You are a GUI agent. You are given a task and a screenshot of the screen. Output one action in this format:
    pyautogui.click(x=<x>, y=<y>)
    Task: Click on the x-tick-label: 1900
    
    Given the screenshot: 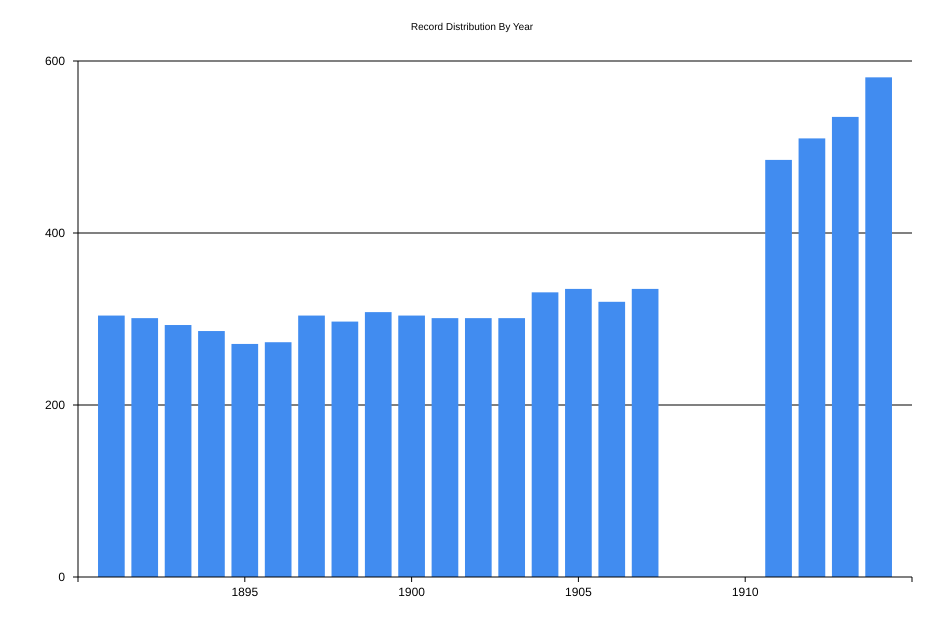 What is the action you would take?
    pyautogui.click(x=411, y=592)
    